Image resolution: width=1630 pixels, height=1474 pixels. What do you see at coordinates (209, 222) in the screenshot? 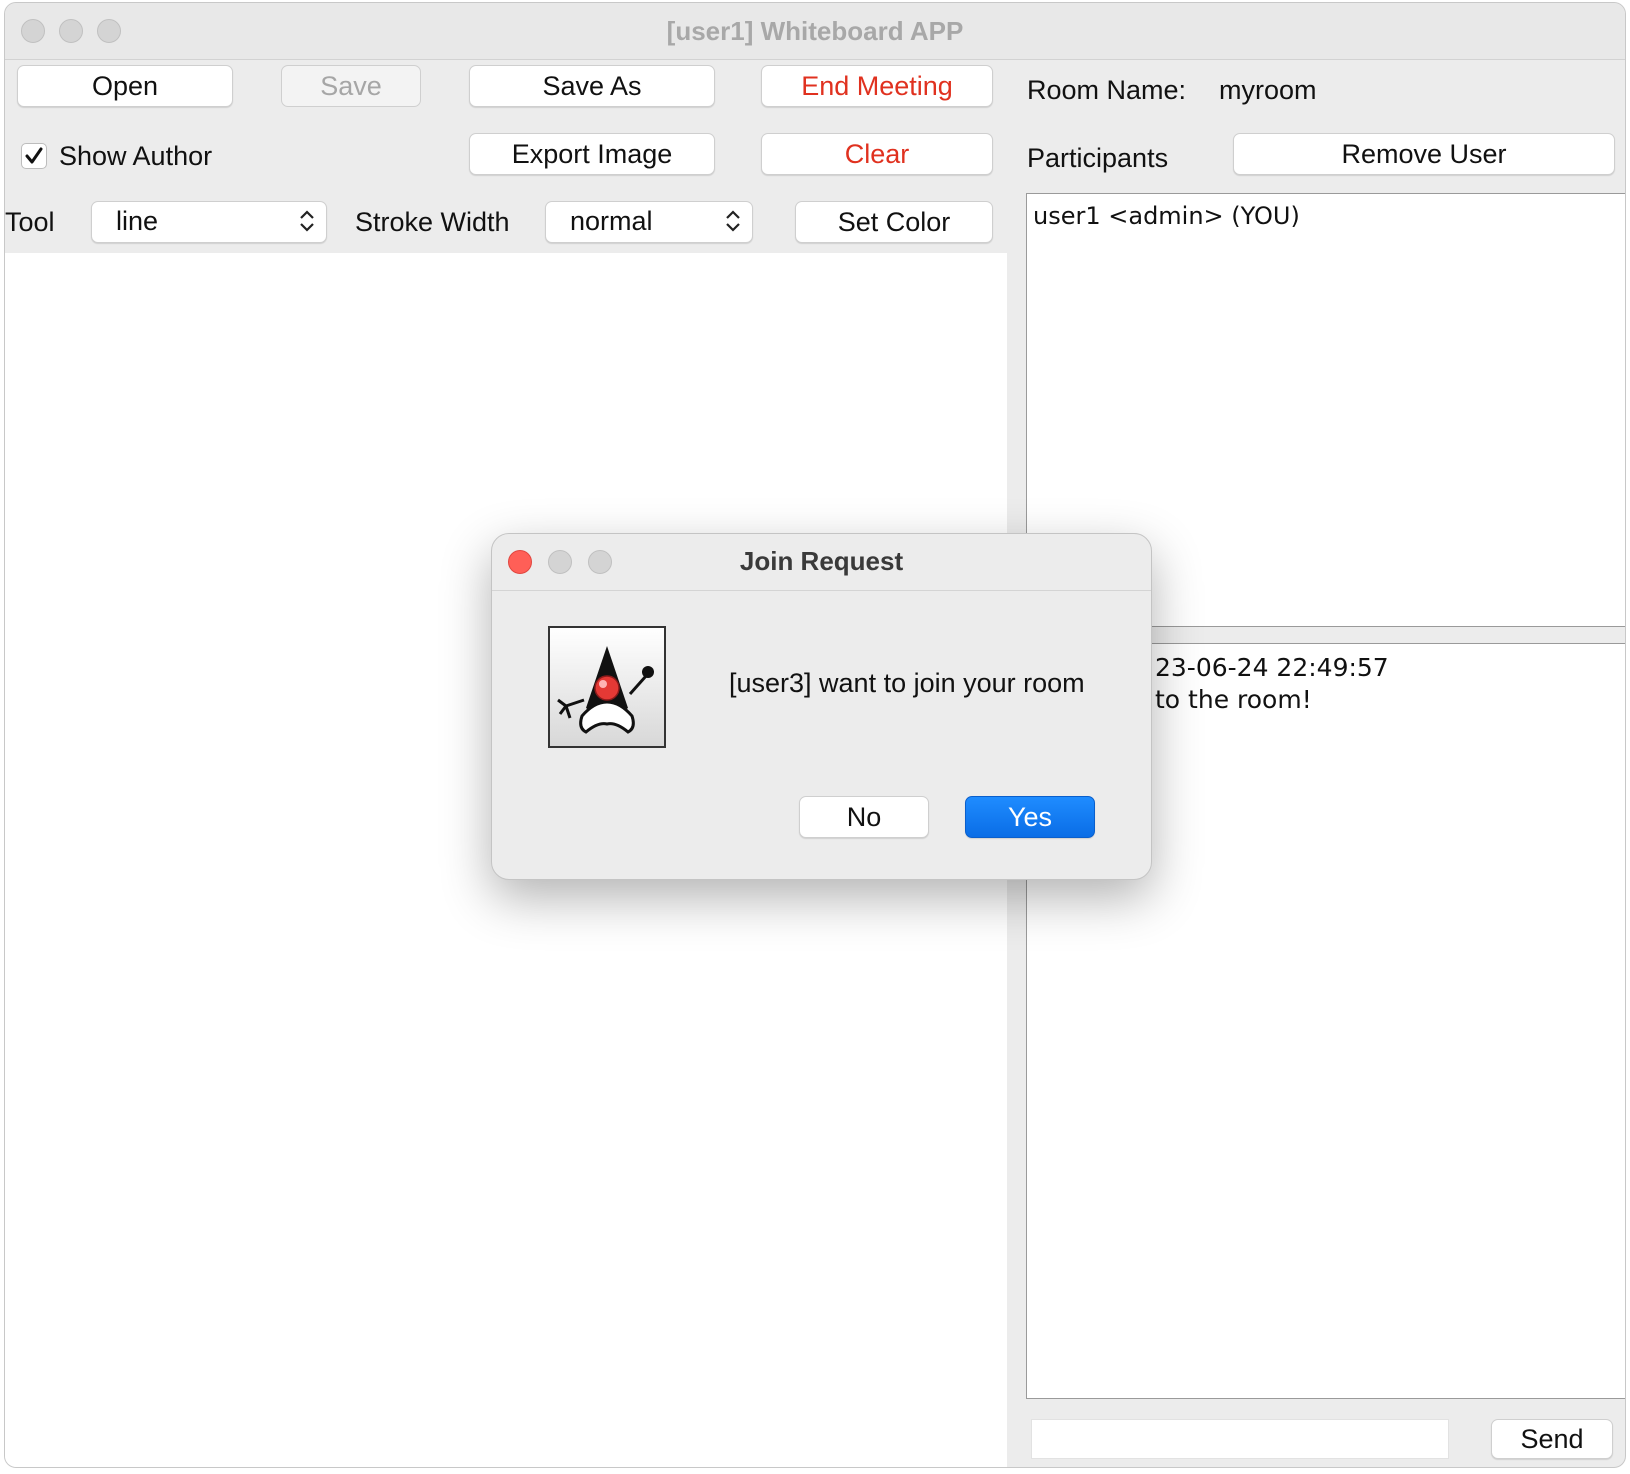
I see `tool-select: line` at bounding box center [209, 222].